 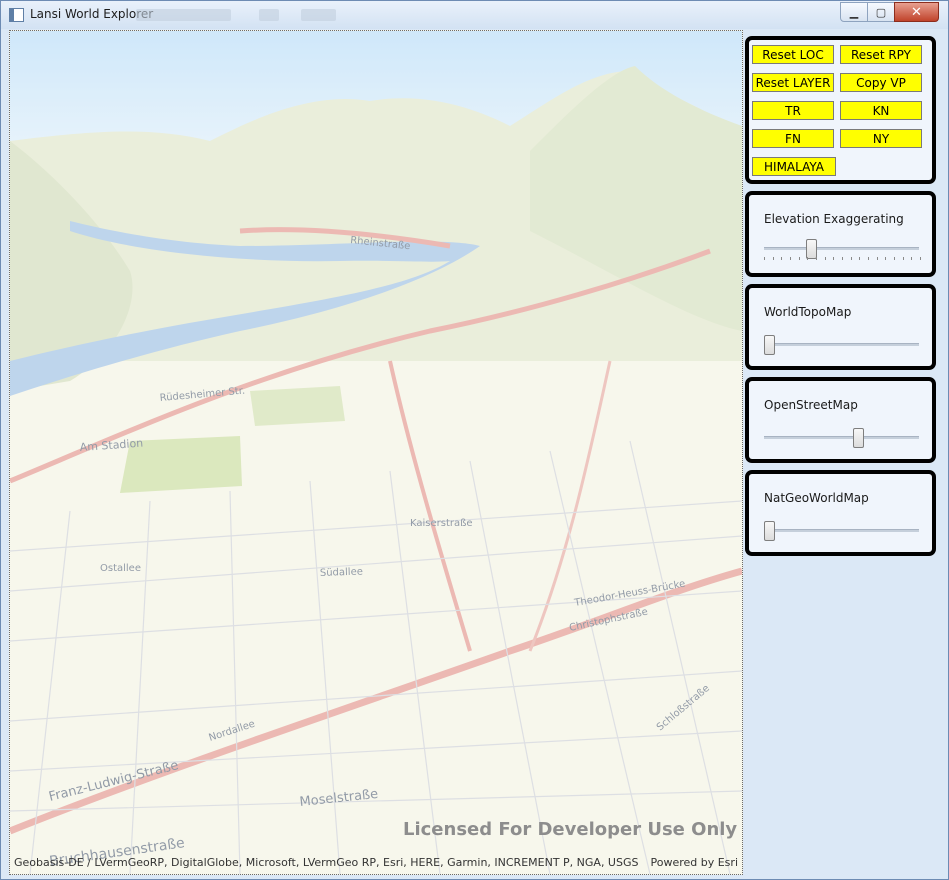 What do you see at coordinates (769, 345) in the screenshot?
I see `worldtopomap-slider-thumb` at bounding box center [769, 345].